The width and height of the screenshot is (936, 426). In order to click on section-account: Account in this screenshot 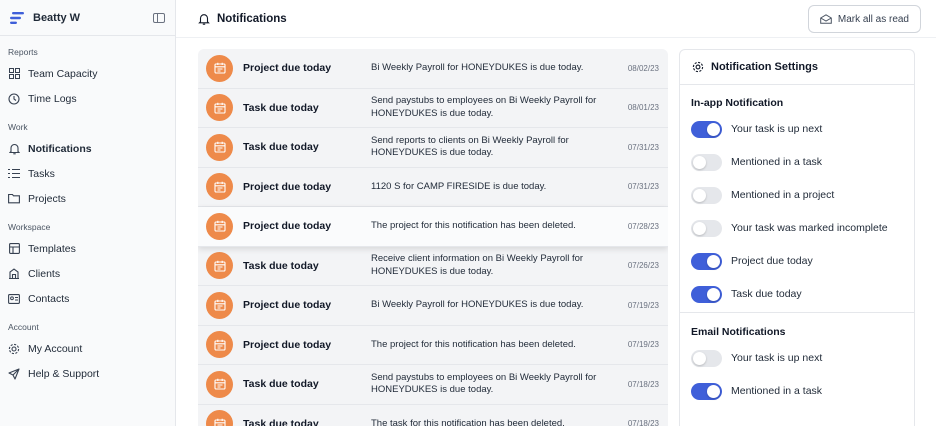, I will do `click(23, 327)`.